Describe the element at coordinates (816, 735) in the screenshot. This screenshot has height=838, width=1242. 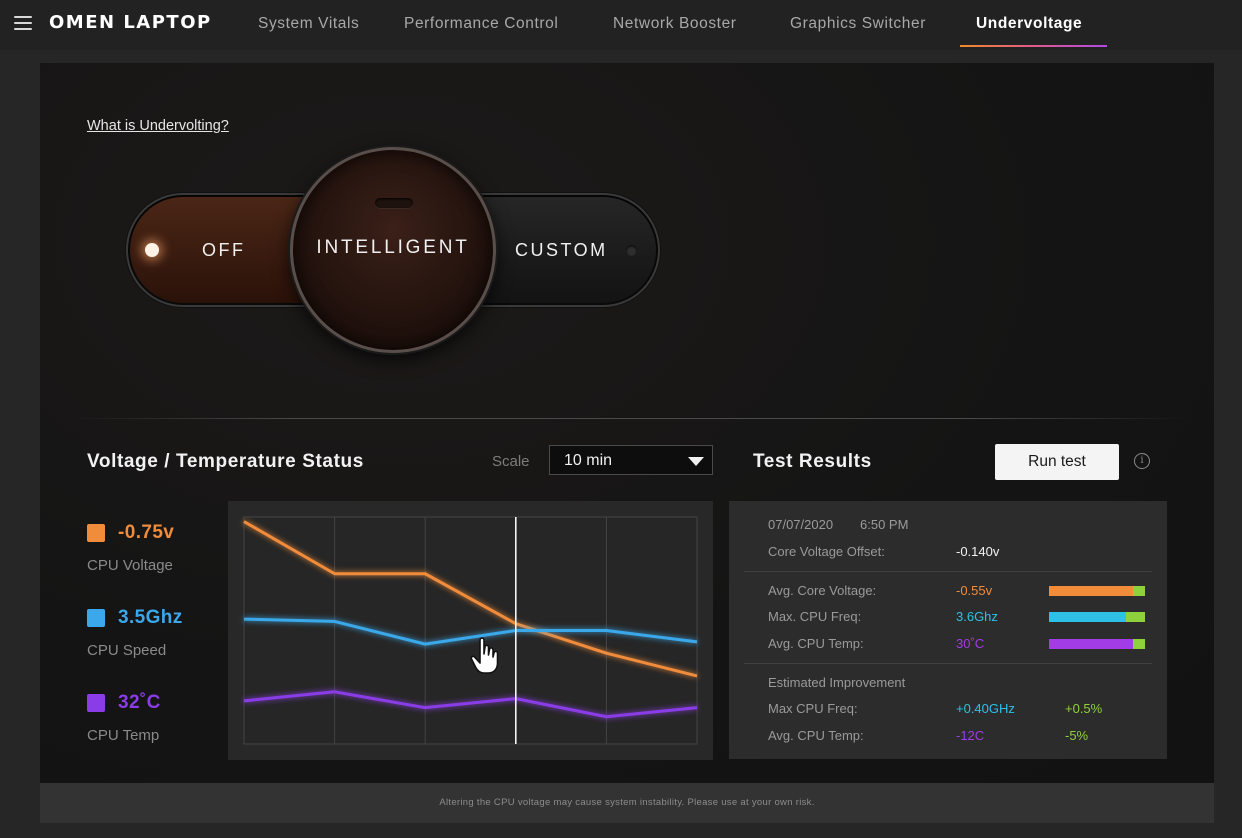
I see `improvement-temp-label: Avg. CPU Temp:` at that location.